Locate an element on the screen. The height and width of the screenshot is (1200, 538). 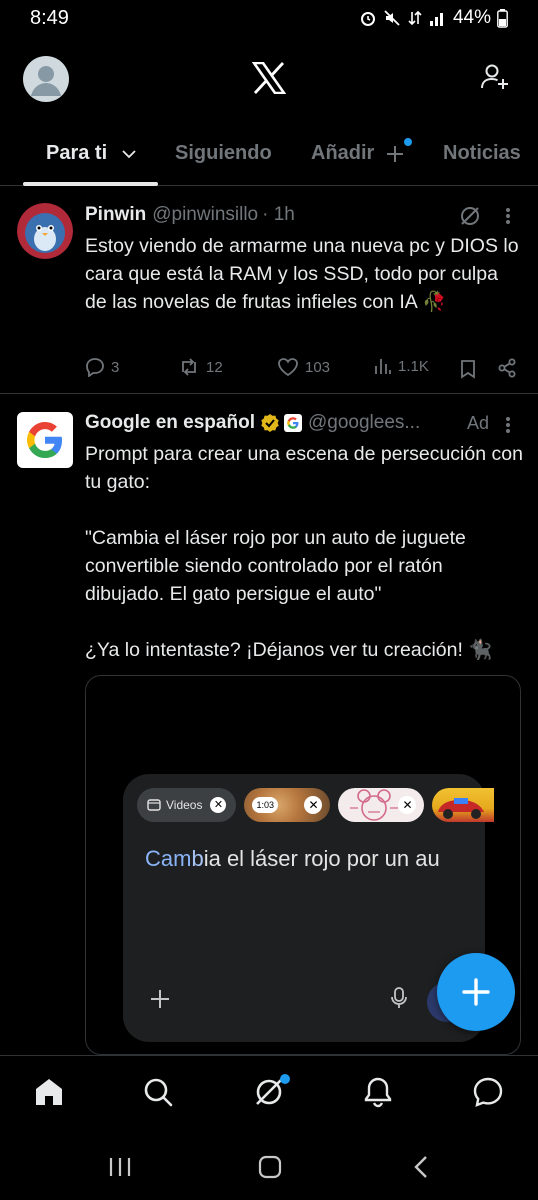
microphone-icon is located at coordinates (399, 997).